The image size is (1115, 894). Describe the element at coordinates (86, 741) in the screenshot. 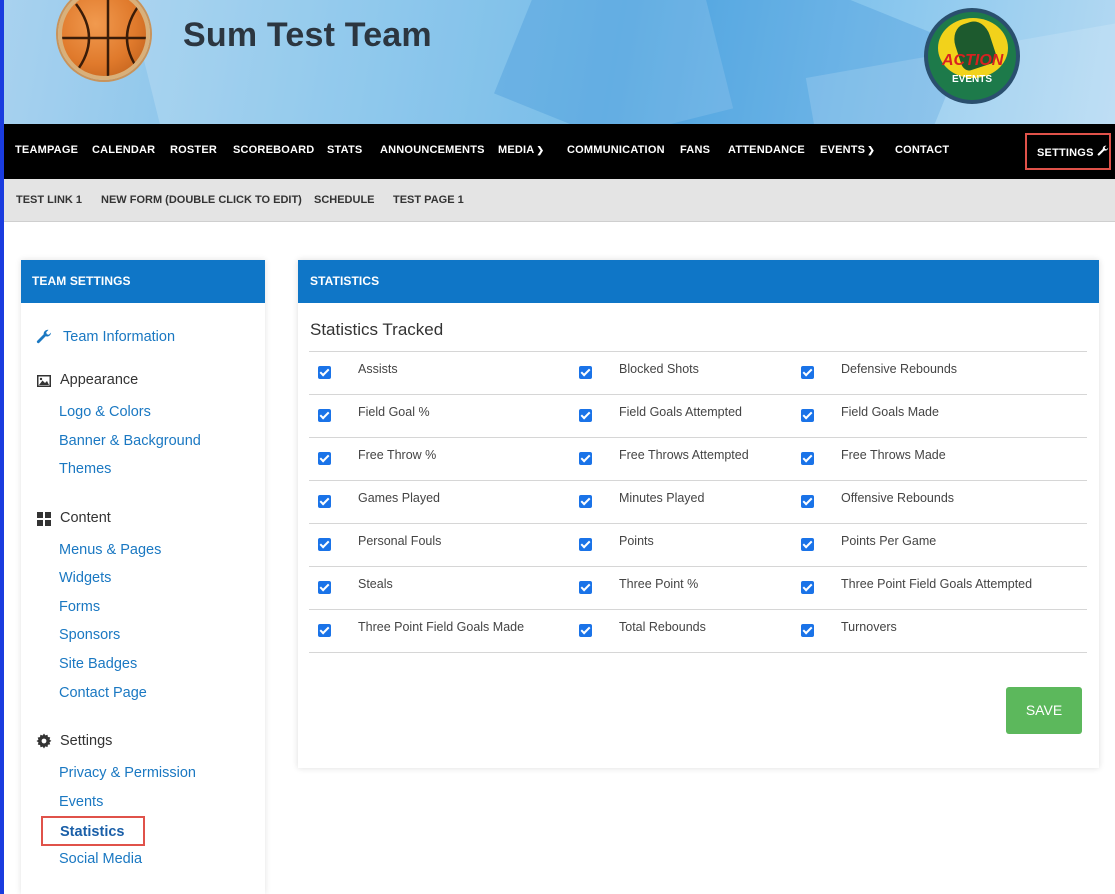

I see `sidebar-heading-settings: Settings` at that location.